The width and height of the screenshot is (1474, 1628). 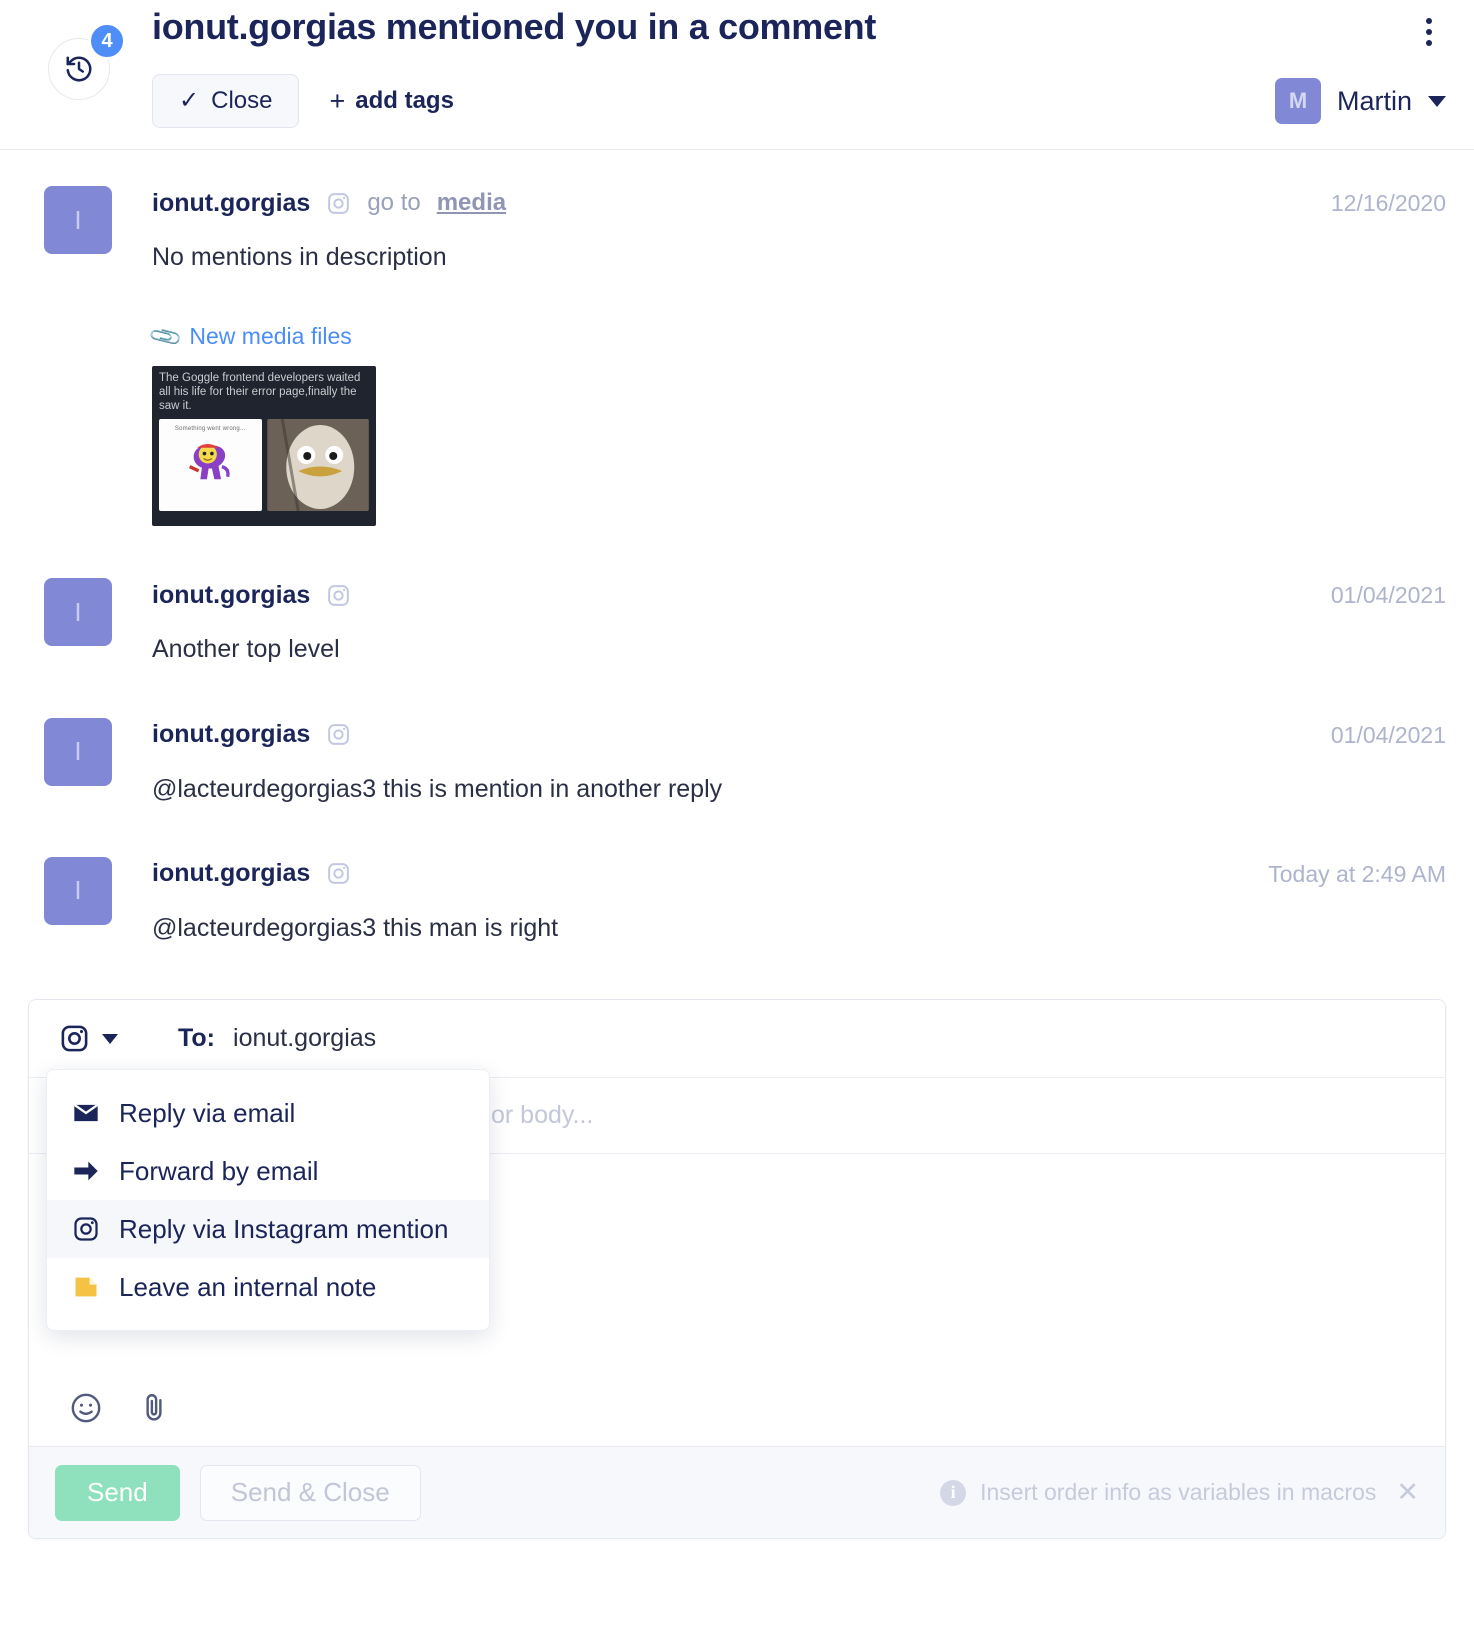 I want to click on more-options-button, so click(x=1429, y=32).